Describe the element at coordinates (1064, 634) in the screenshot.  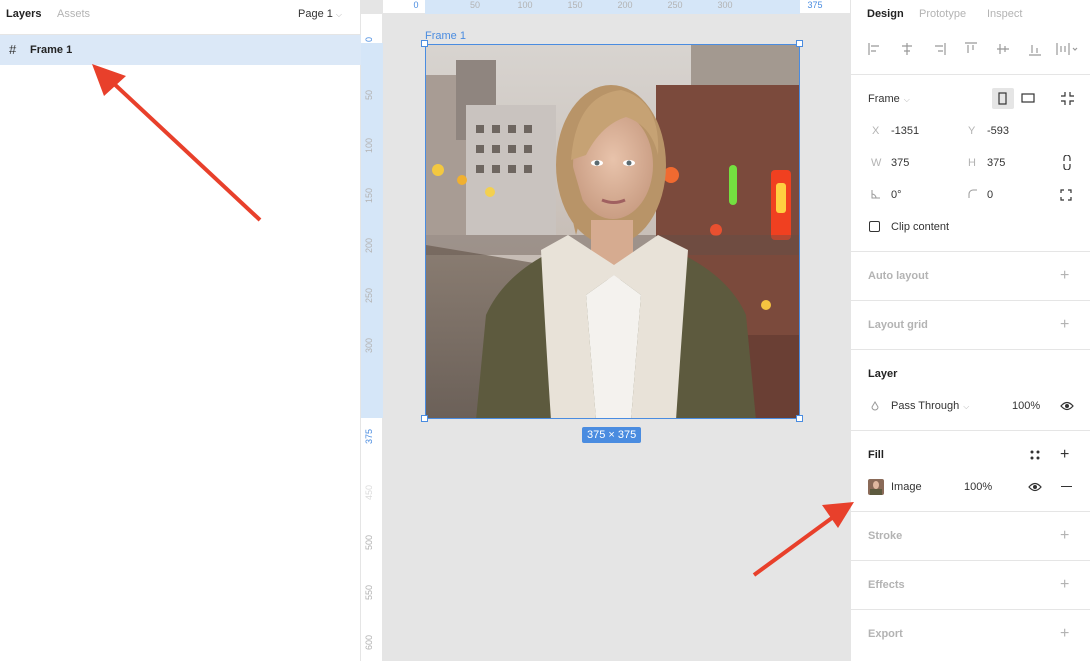
I see `add-export-icon: +` at that location.